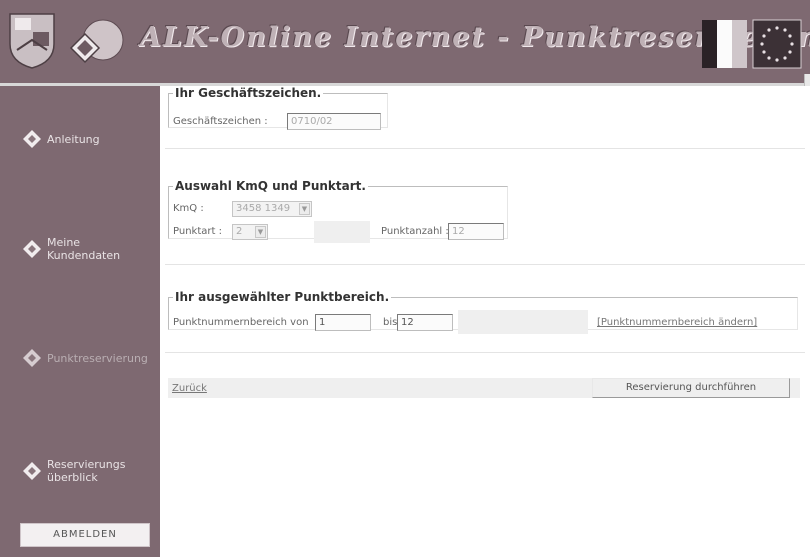 This screenshot has height=557, width=810. I want to click on change-range-link: [Punktnummernbereich ändern], so click(677, 322).